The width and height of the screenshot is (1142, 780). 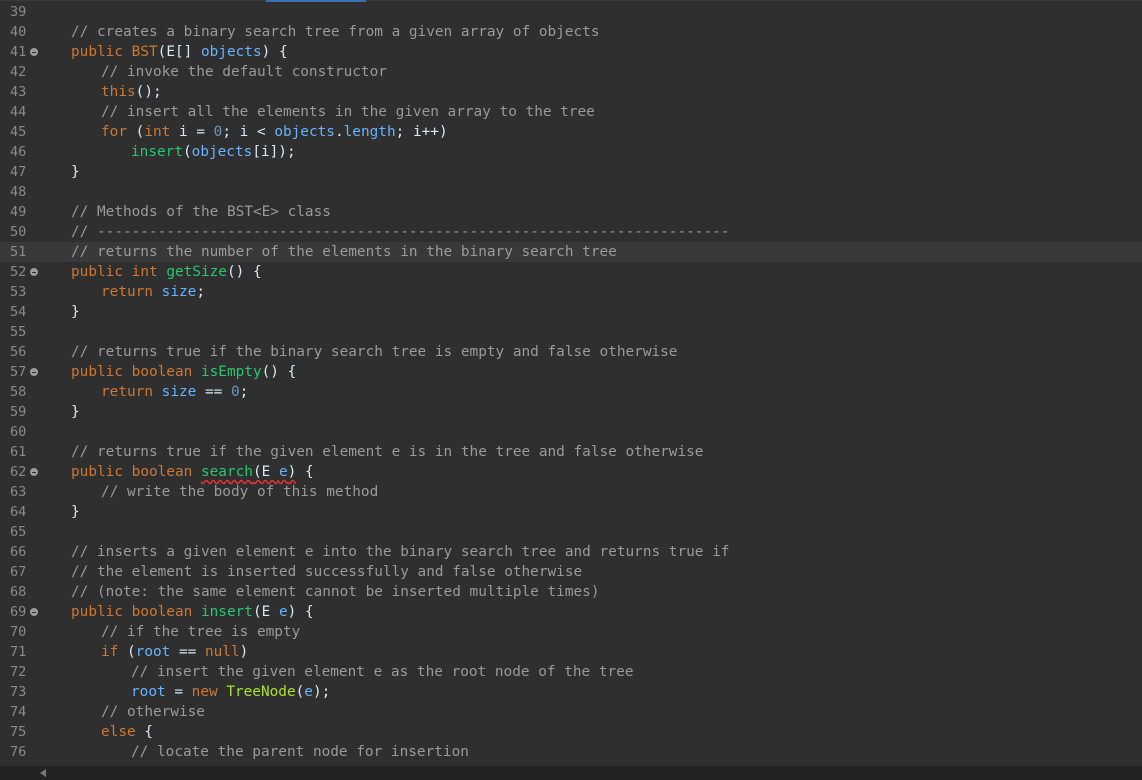 What do you see at coordinates (571, 432) in the screenshot?
I see `code-line: 60` at bounding box center [571, 432].